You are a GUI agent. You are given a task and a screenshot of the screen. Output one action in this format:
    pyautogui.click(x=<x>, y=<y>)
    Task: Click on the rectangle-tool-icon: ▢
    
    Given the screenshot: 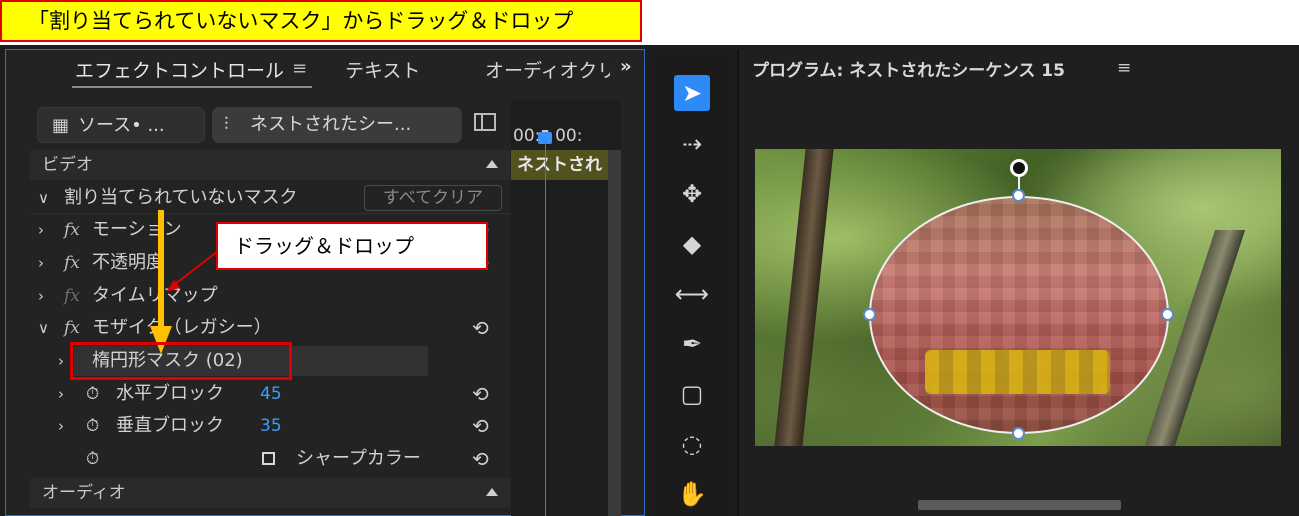 What is the action you would take?
    pyautogui.click(x=692, y=394)
    